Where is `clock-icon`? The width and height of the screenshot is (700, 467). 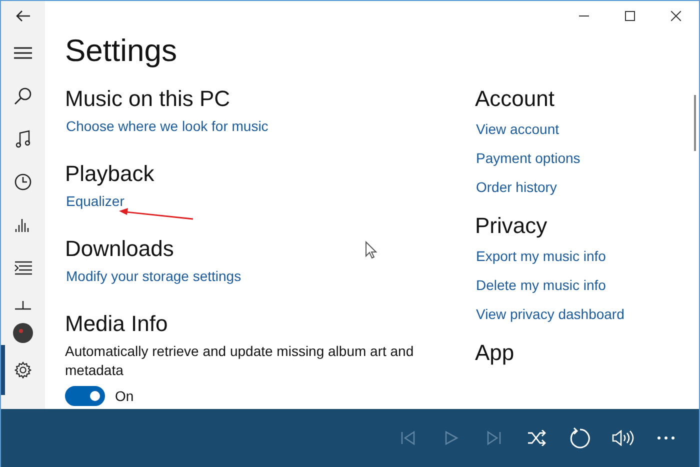 clock-icon is located at coordinates (23, 181).